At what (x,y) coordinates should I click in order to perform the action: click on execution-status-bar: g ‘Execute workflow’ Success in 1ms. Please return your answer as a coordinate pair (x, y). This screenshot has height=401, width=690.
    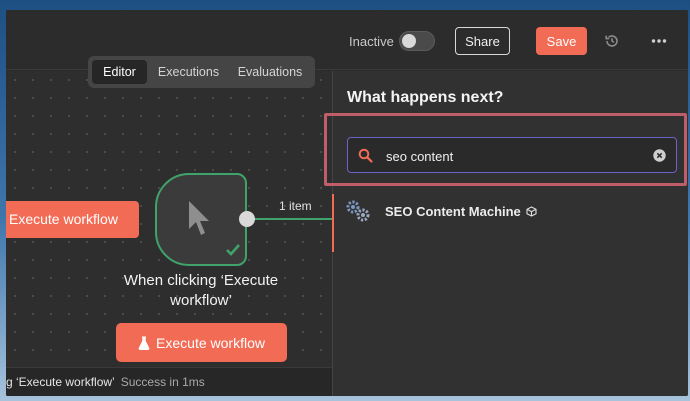
    Looking at the image, I should click on (169, 381).